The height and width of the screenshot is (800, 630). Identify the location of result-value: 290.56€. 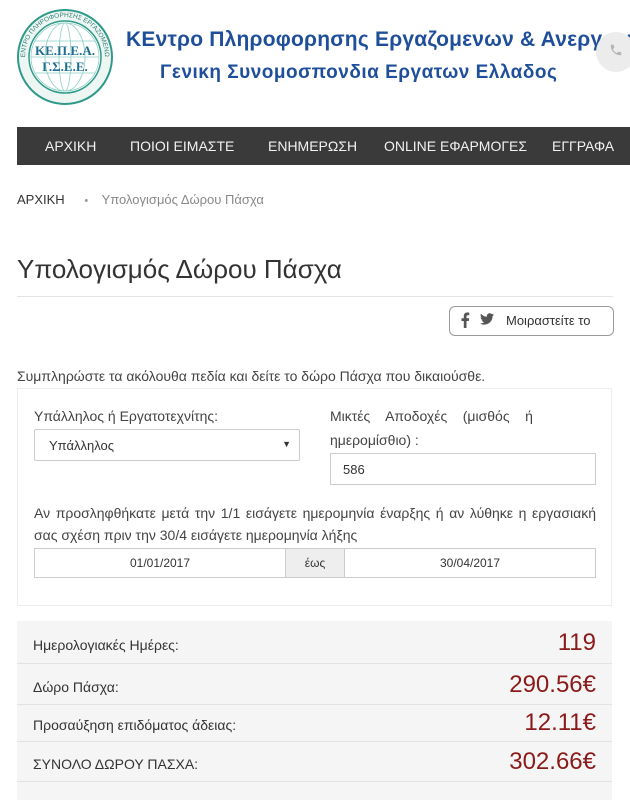
(552, 684).